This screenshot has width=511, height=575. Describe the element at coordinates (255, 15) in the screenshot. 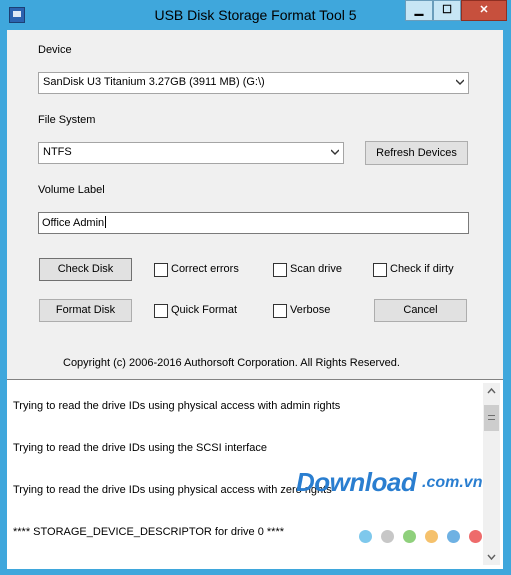

I see `title-bar: USB Disk Storage Format Tool 5 ▁ ☐ ✕` at that location.